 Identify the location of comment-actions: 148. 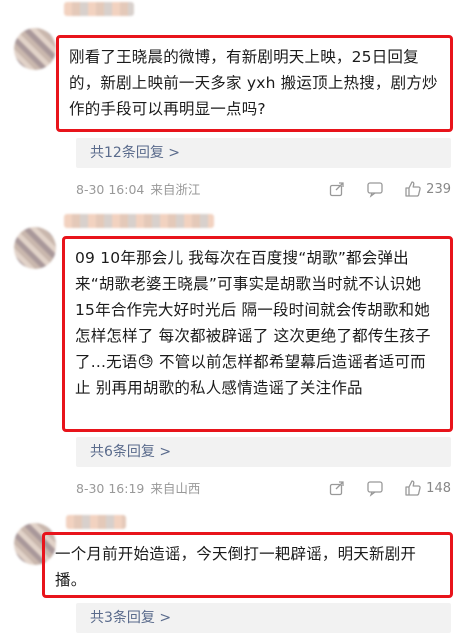
(389, 488).